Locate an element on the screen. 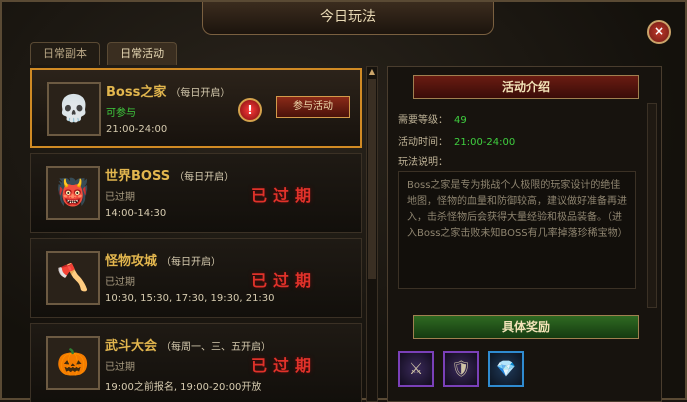 The image size is (687, 402). event-card-world-boss: 👹 世界BOSS （每日开启） 已过期 14:00-14:30 已过期 is located at coordinates (196, 193).